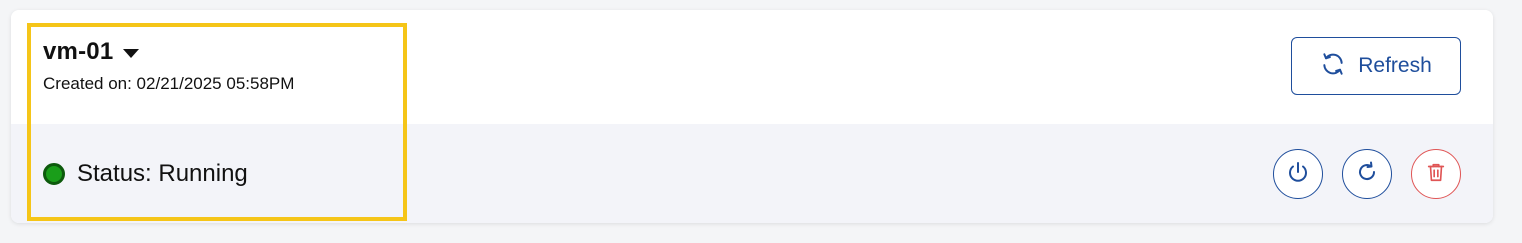 This screenshot has width=1522, height=243. Describe the element at coordinates (1333, 66) in the screenshot. I see `refresh-icon` at that location.